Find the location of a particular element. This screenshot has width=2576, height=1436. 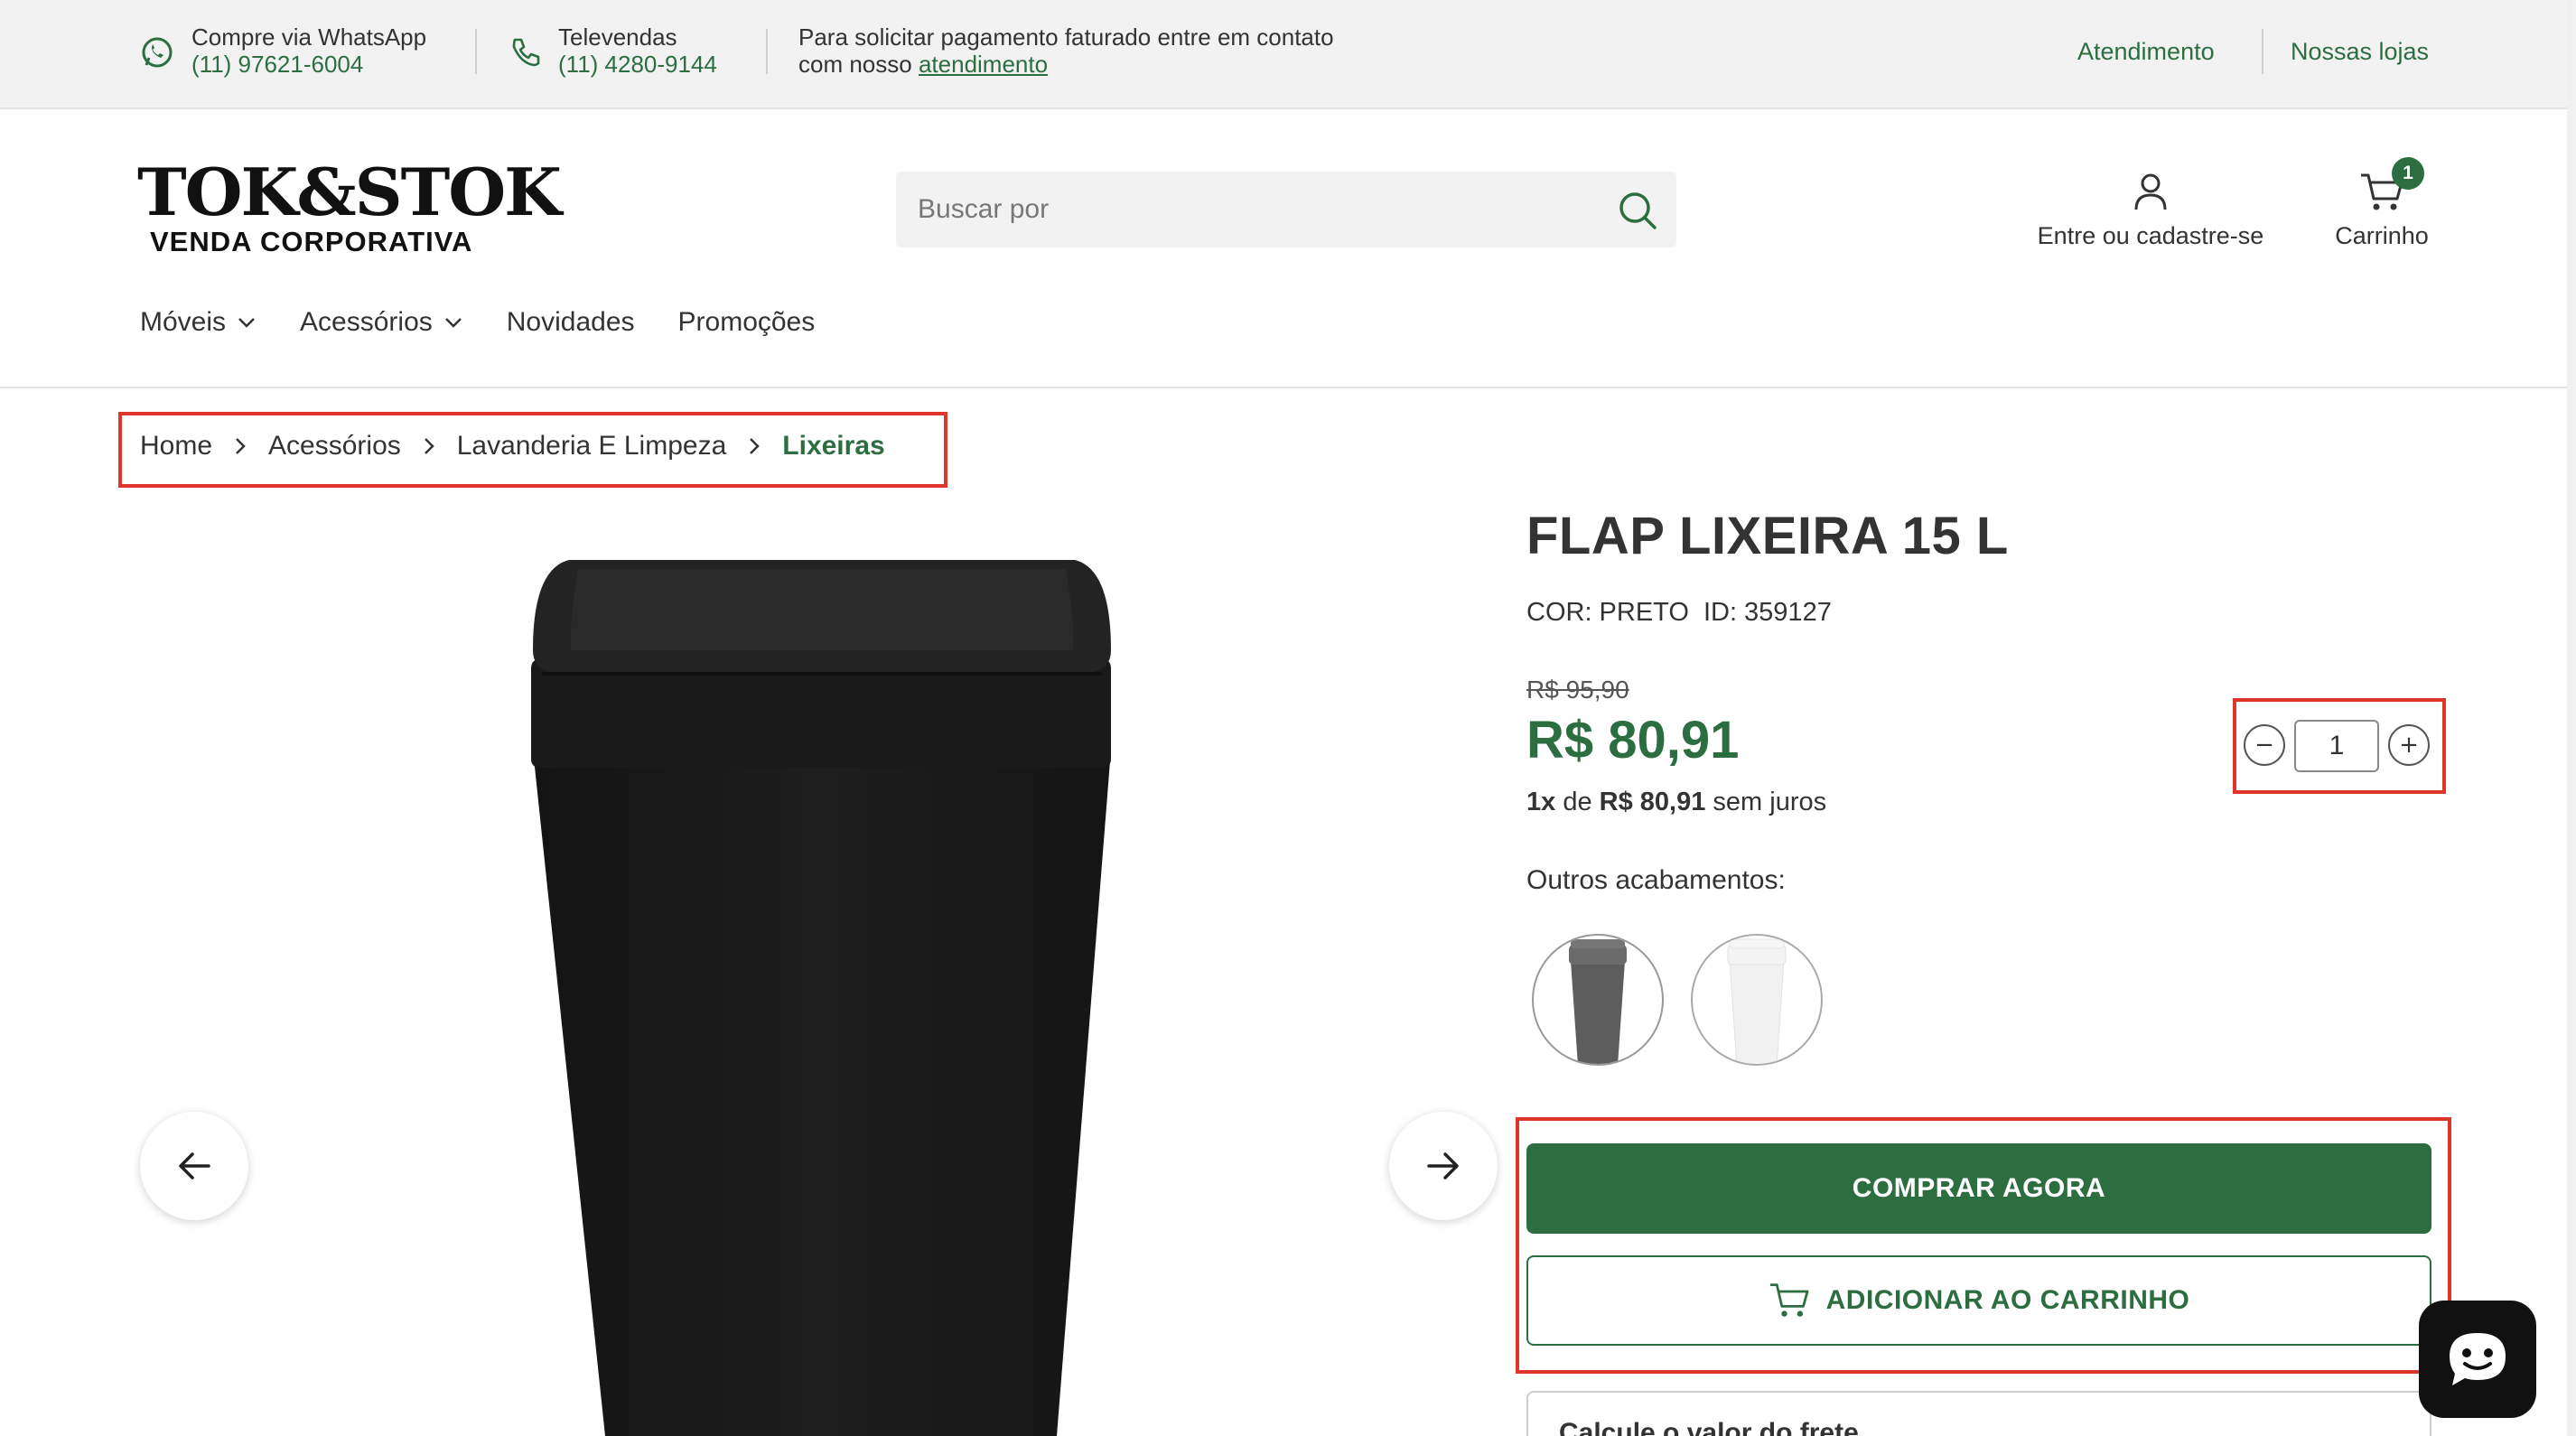

account-label: Entre ou cadastre-se is located at coordinates (2150, 236).